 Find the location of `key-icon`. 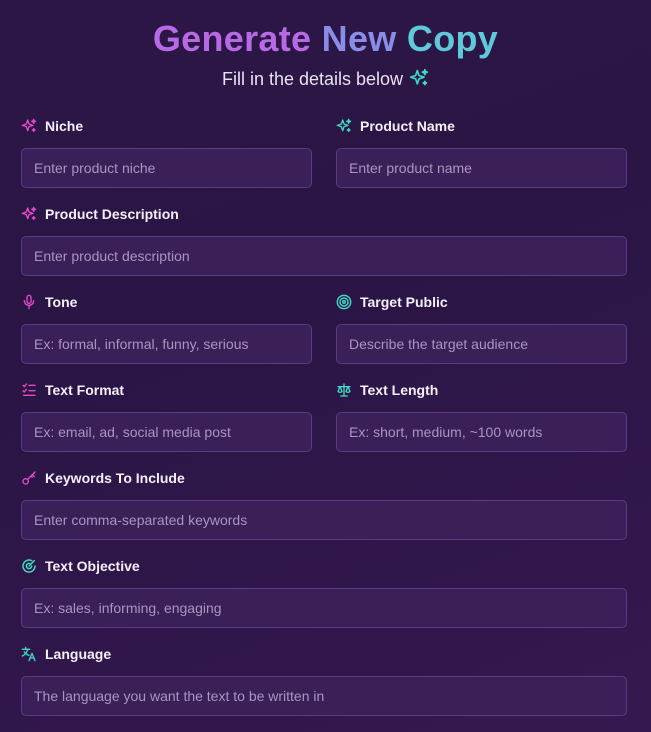

key-icon is located at coordinates (29, 478).